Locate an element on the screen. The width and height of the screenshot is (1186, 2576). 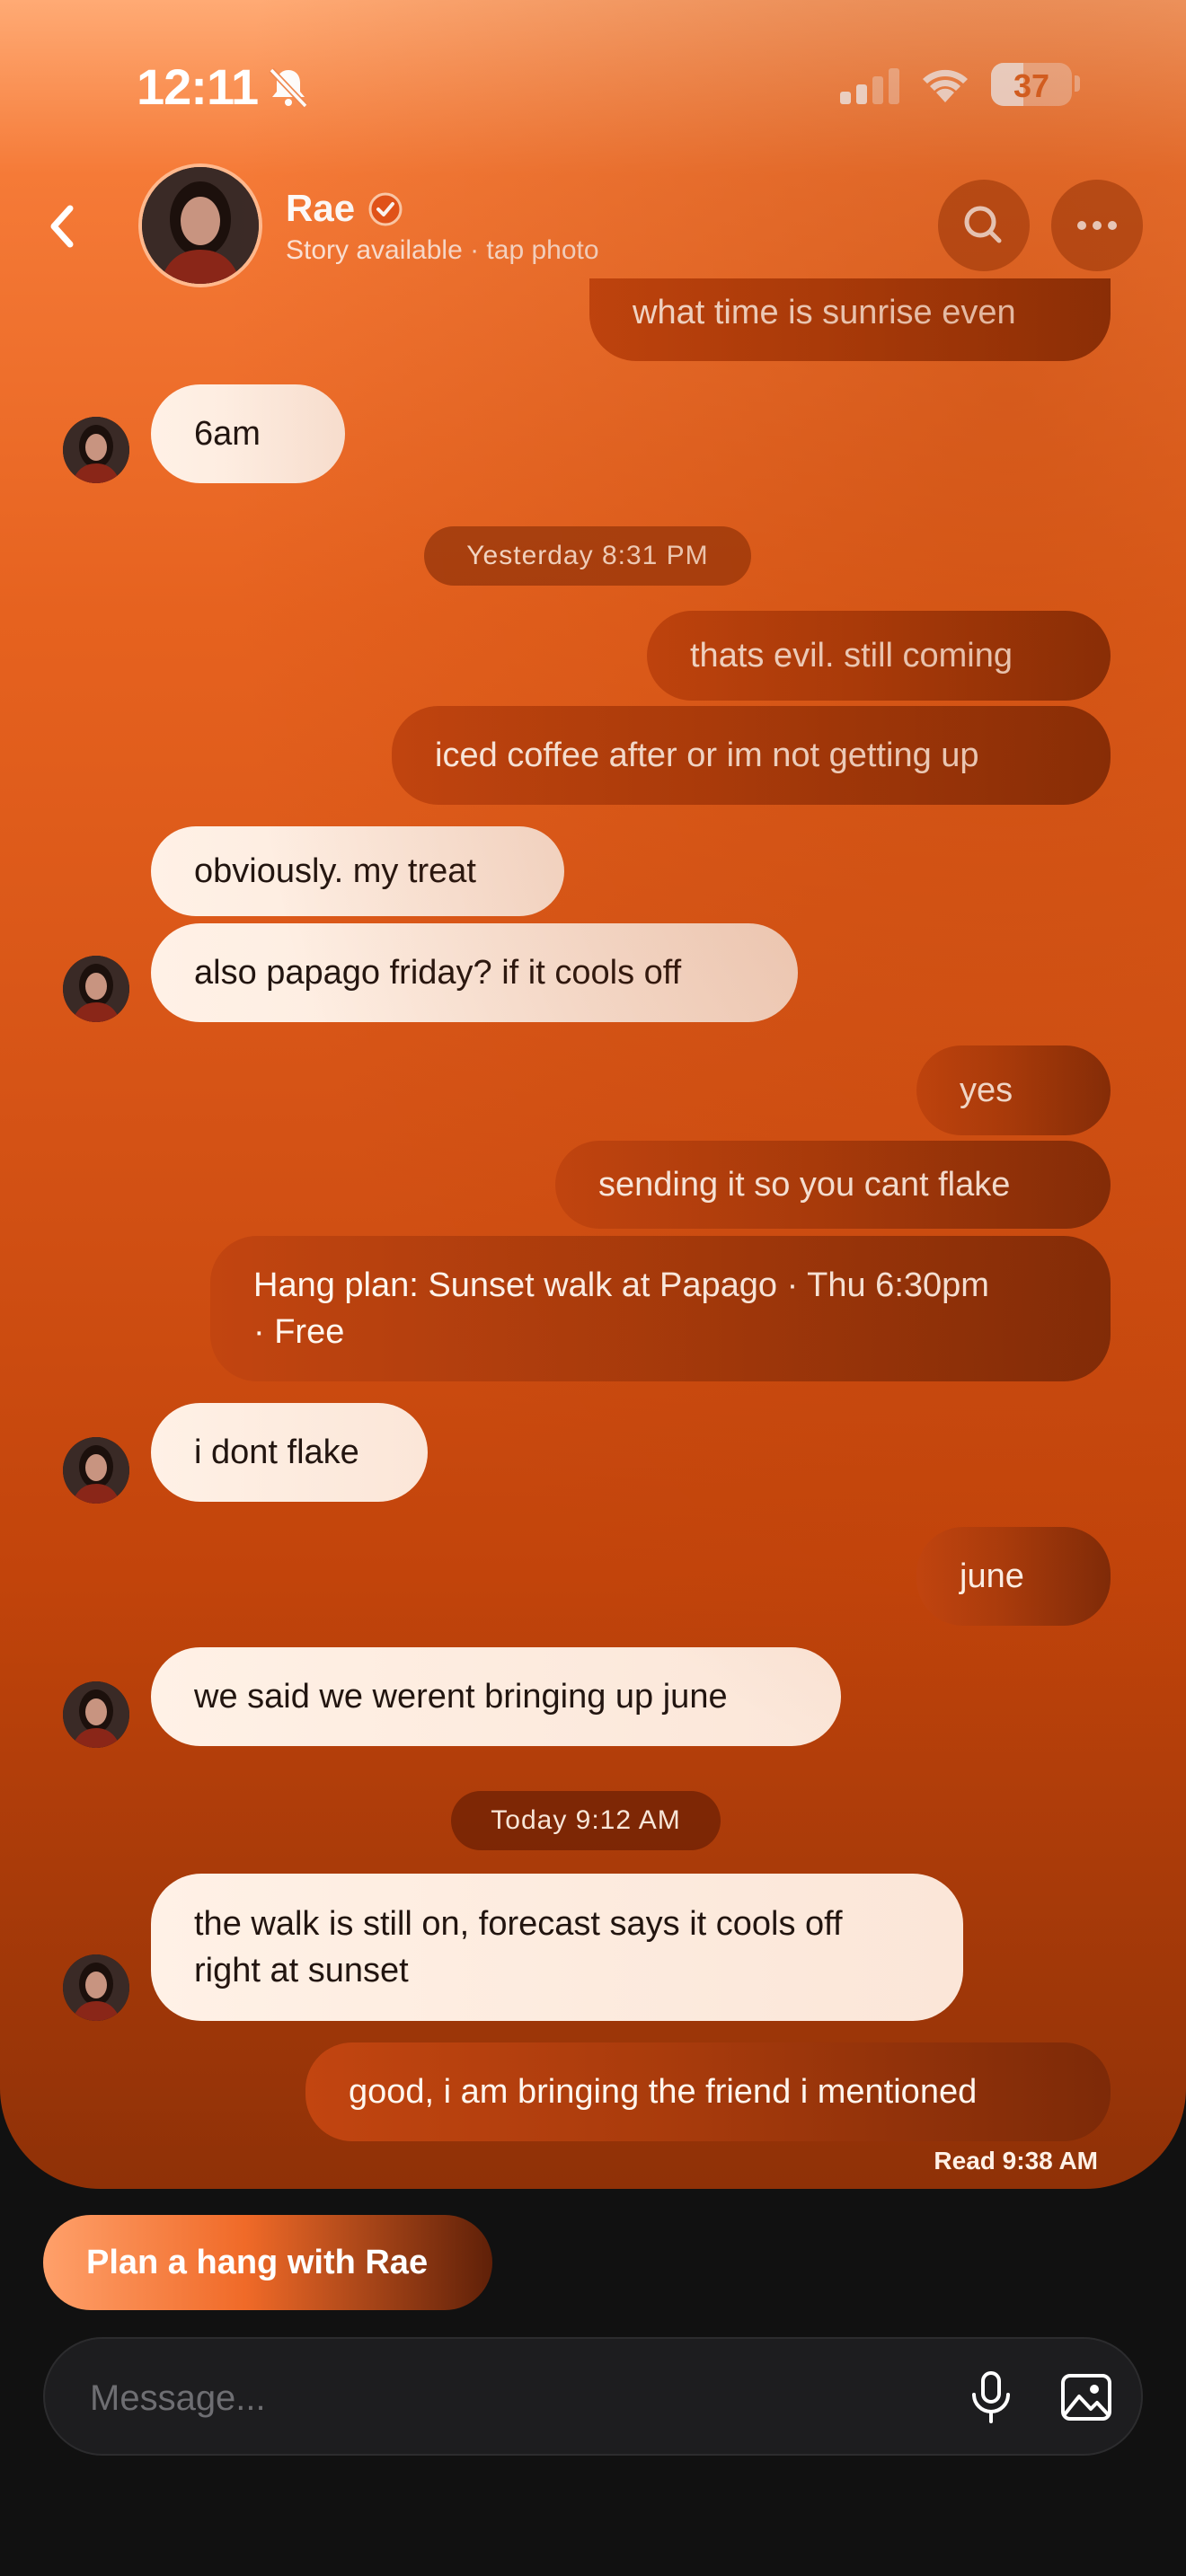
search-button is located at coordinates (984, 225).